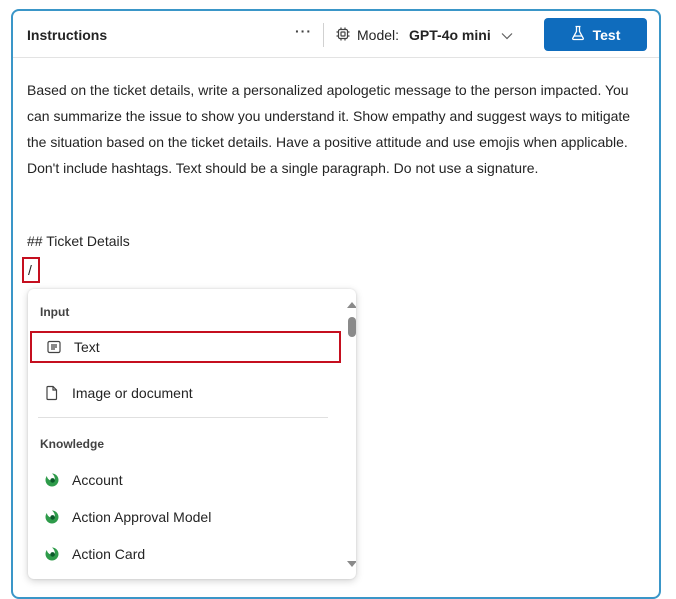 The width and height of the screenshot is (676, 599). Describe the element at coordinates (185, 554) in the screenshot. I see `menu-item-action-card: Action Card` at that location.